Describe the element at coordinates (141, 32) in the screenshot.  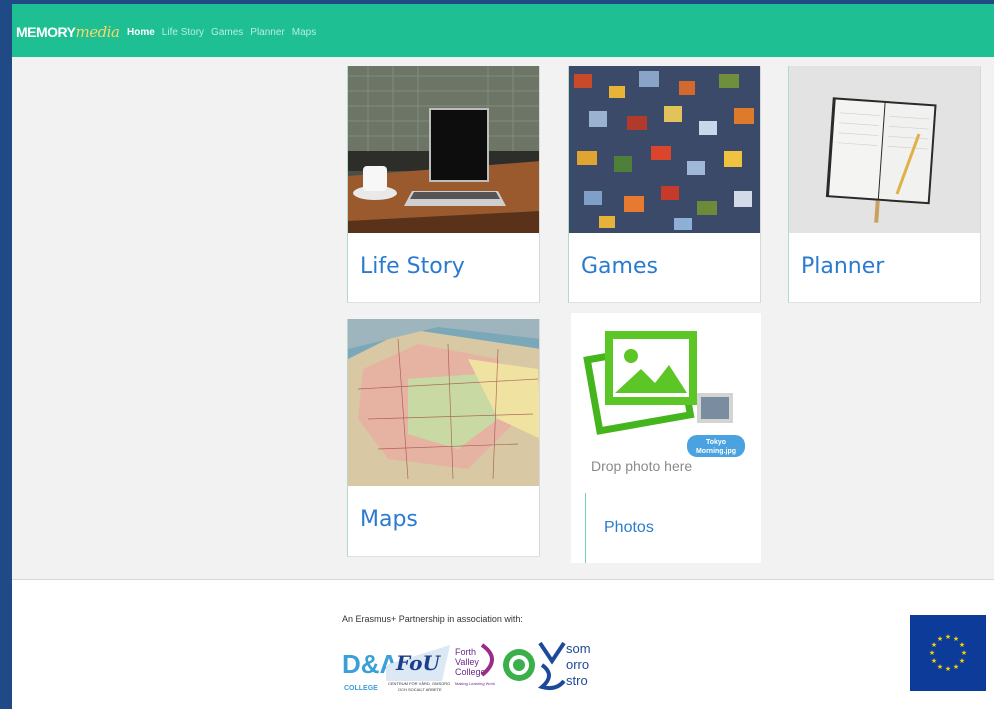
I see `nav-home: Home` at that location.